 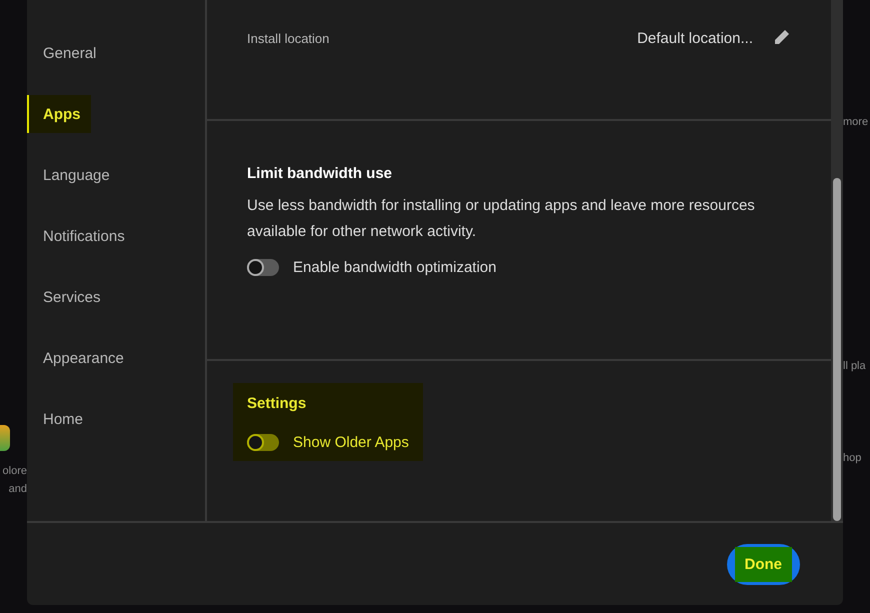 What do you see at coordinates (66, 53) in the screenshot?
I see `sidebar-item: General` at bounding box center [66, 53].